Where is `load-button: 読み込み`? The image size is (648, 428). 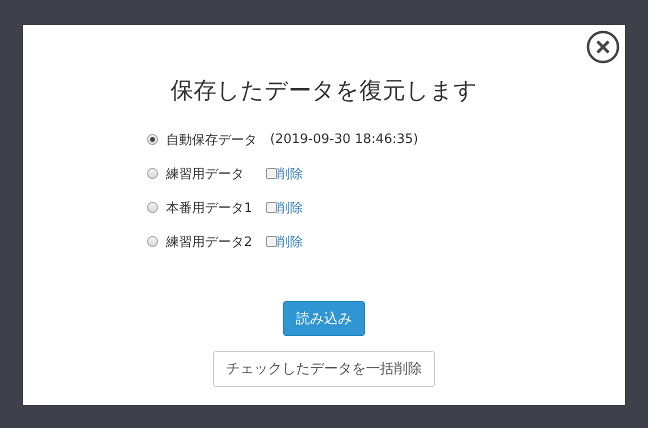
load-button: 読み込み is located at coordinates (324, 318).